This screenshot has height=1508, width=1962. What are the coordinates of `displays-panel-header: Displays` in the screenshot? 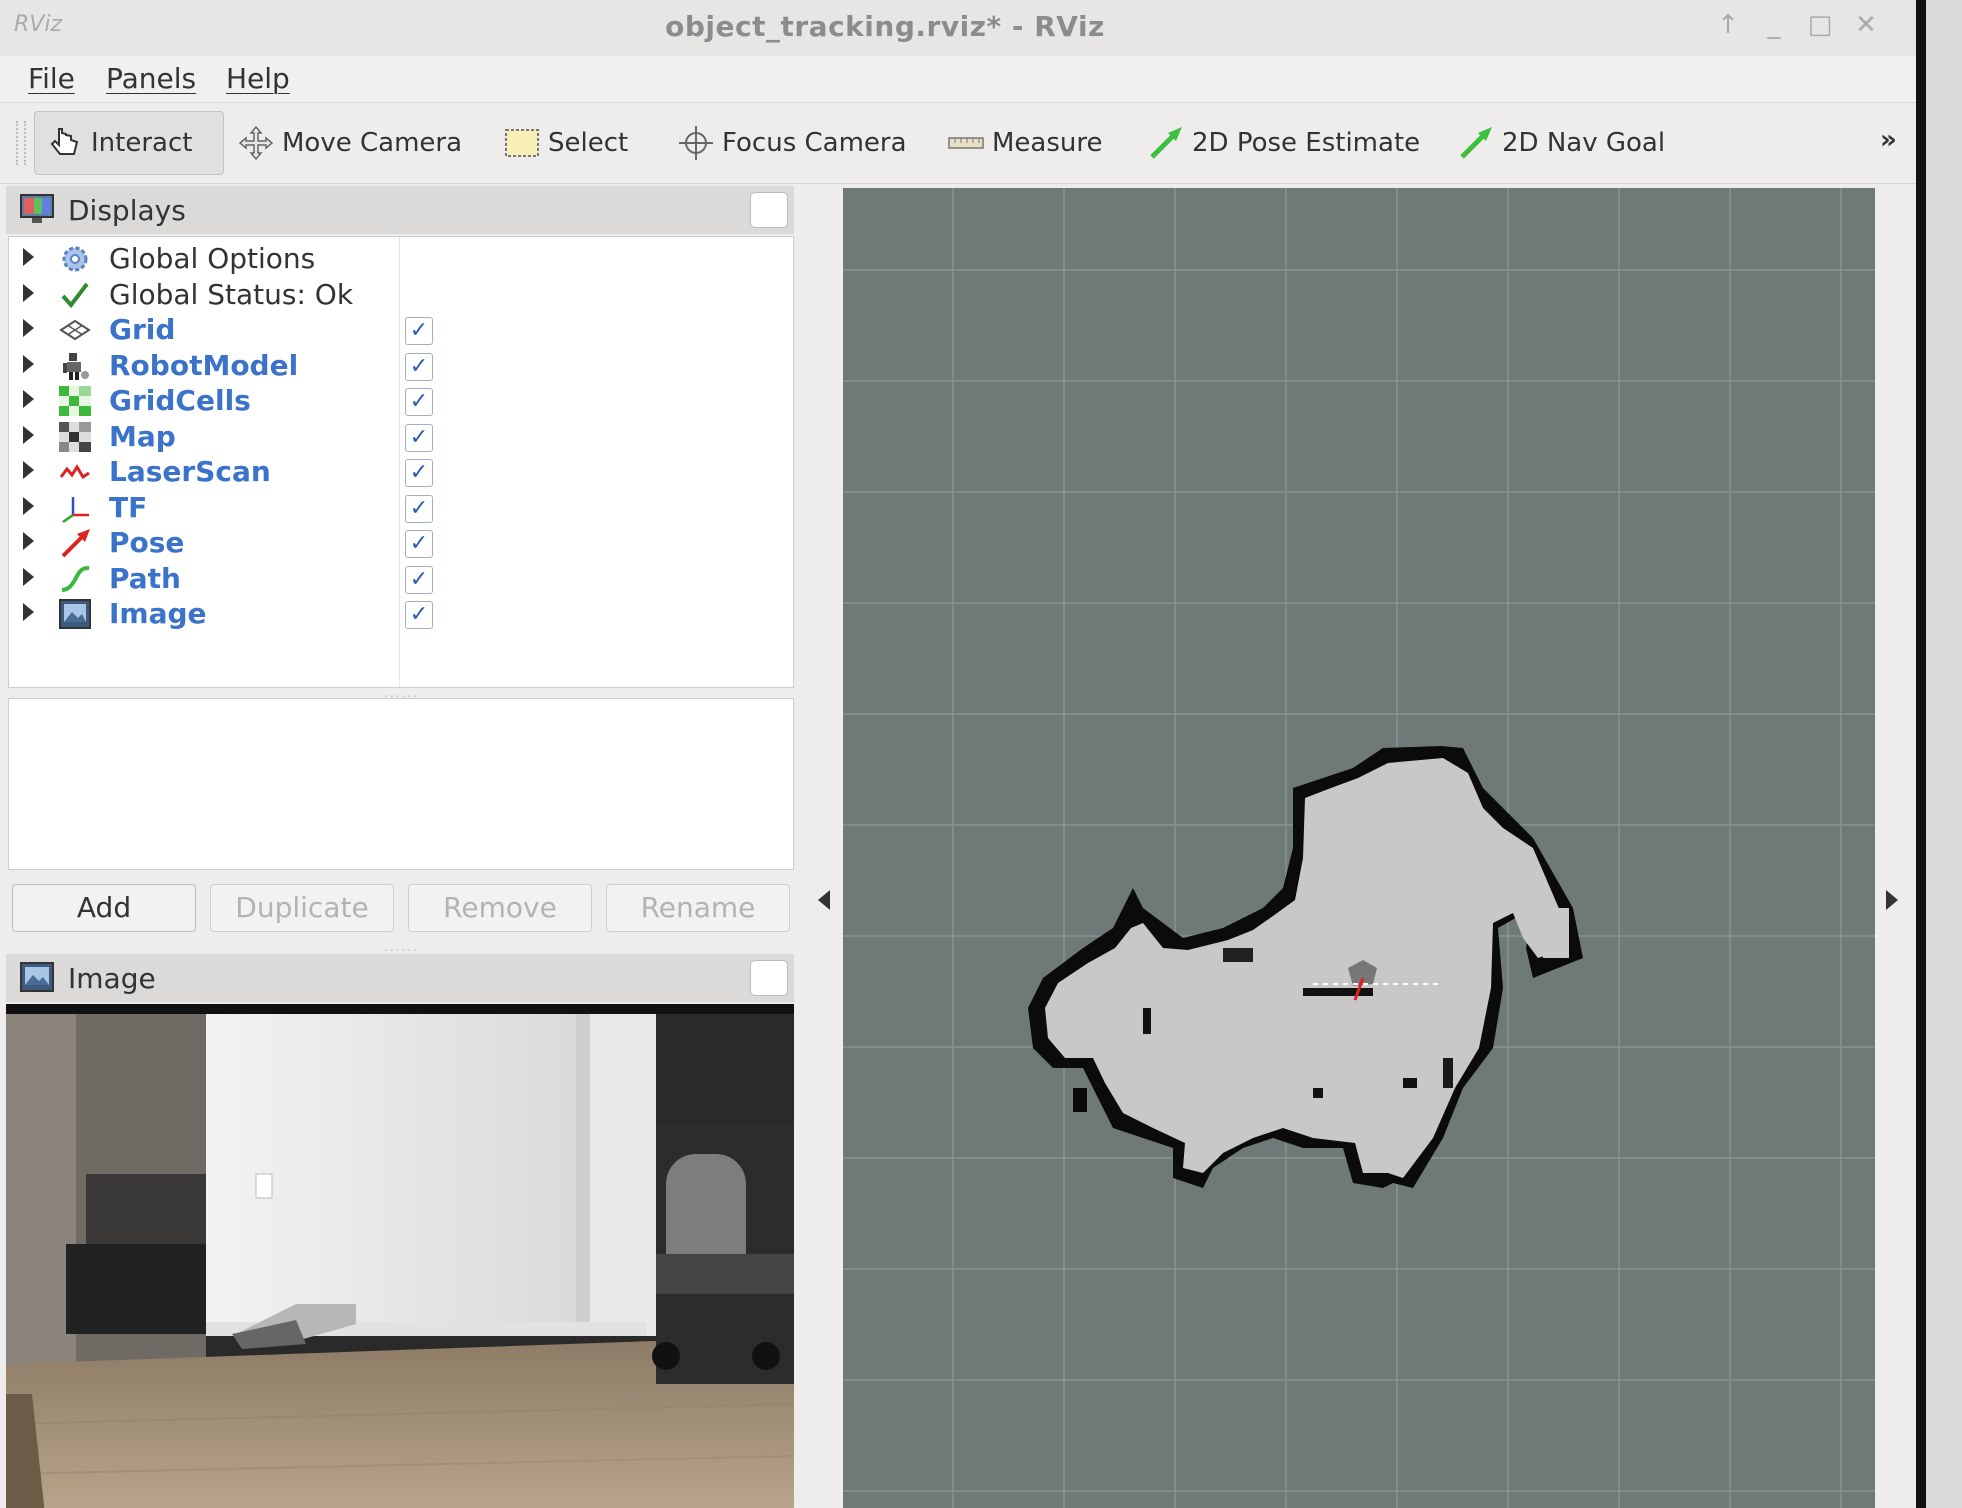 It's located at (400, 210).